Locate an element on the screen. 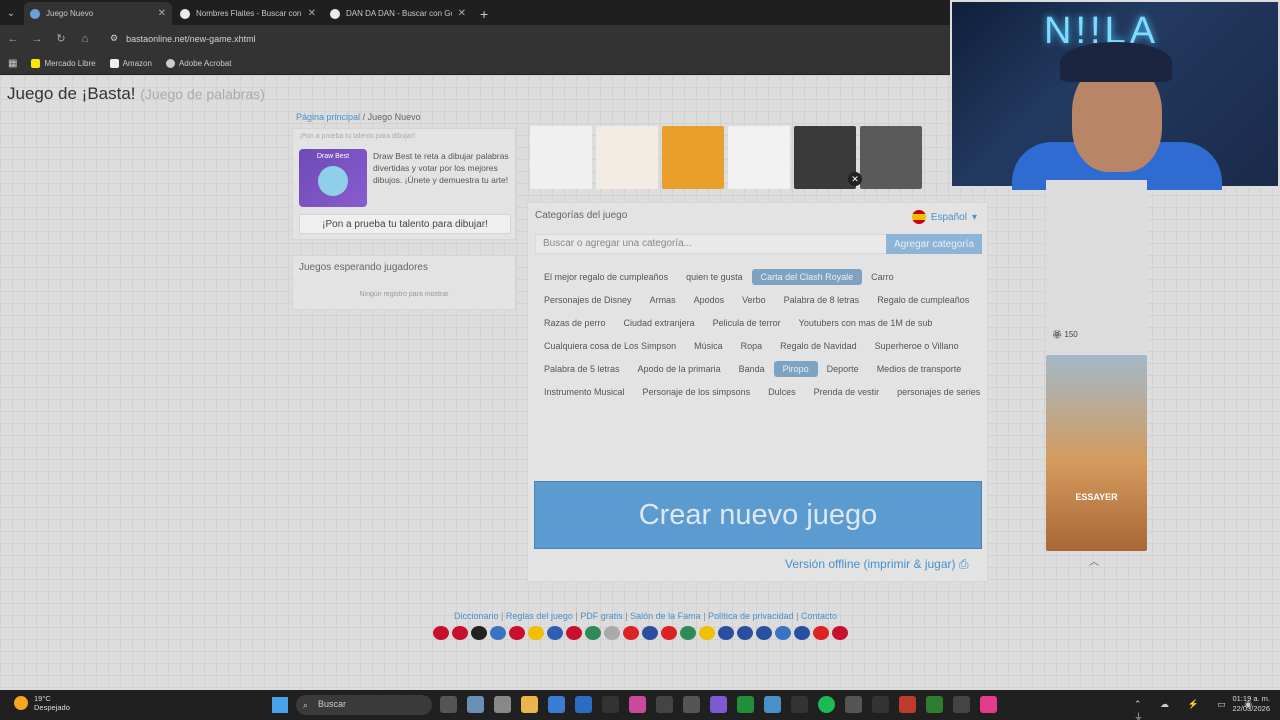 The image size is (1280, 720). category-chip: Apodo de la primaria is located at coordinates (679, 369).